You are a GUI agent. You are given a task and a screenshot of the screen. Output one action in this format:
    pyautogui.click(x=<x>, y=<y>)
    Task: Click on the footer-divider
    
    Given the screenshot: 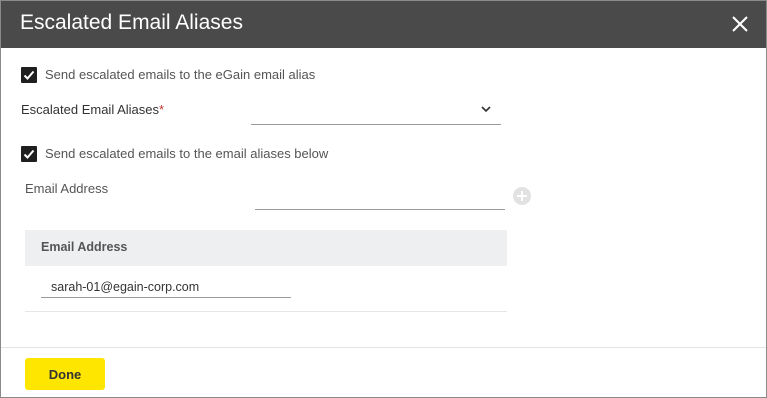 What is the action you would take?
    pyautogui.click(x=383, y=347)
    